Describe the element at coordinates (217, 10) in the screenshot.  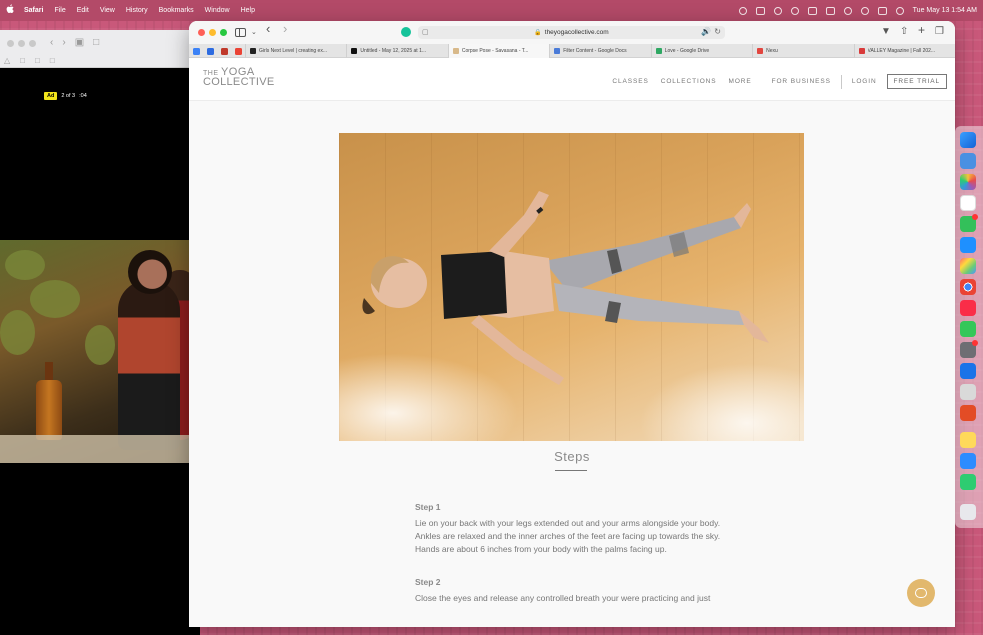
I see `menu-window: Window` at that location.